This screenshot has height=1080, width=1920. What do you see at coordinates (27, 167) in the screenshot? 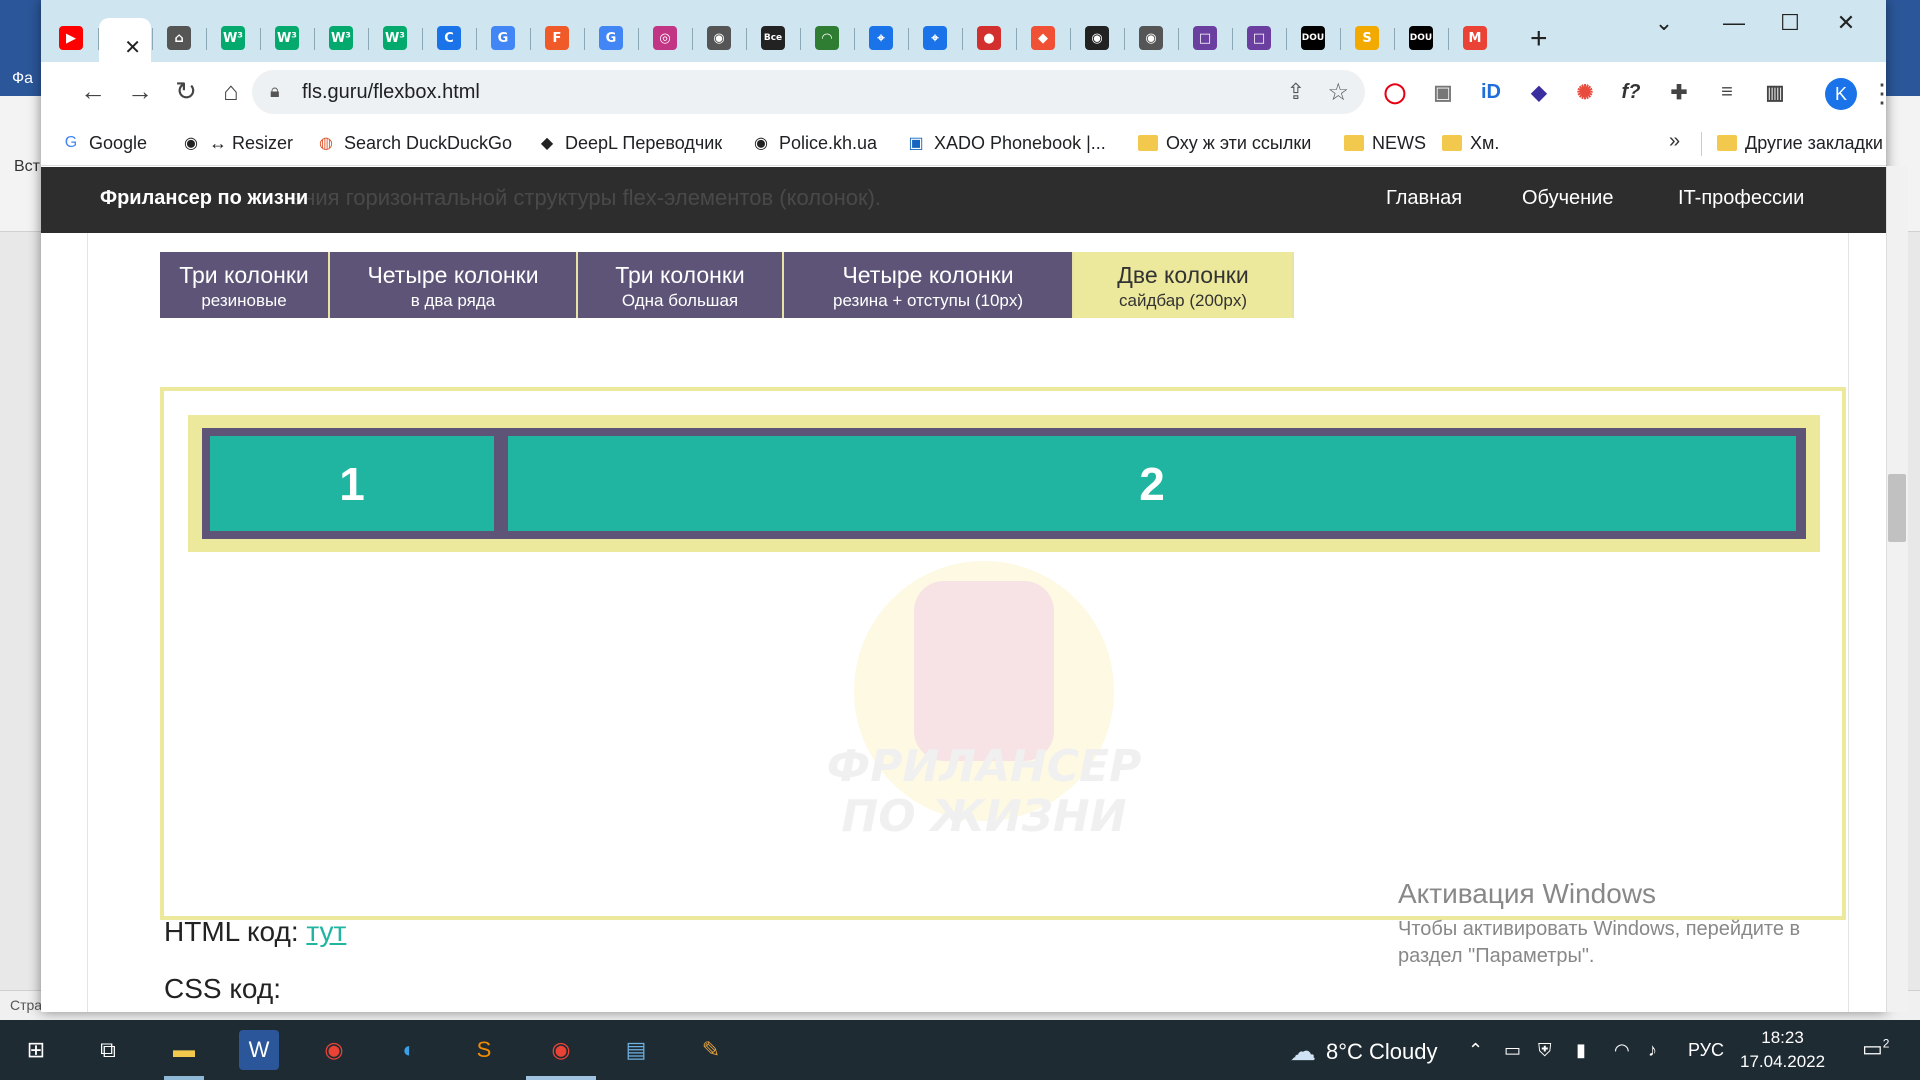
I see `word-paste-label: Вст` at bounding box center [27, 167].